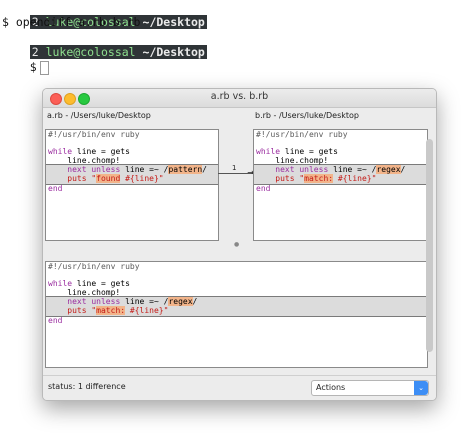  I want to click on vertical-scrollbar, so click(429, 245).